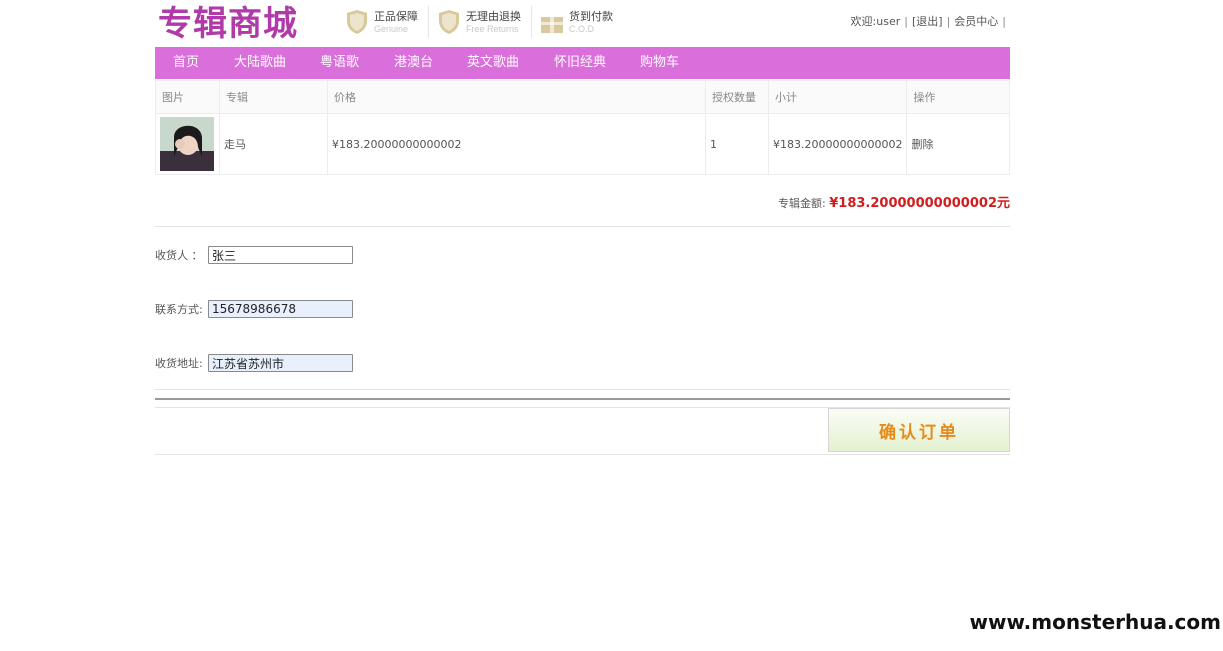 The height and width of the screenshot is (651, 1223). What do you see at coordinates (591, 16) in the screenshot?
I see `badge-title: 货到付款` at bounding box center [591, 16].